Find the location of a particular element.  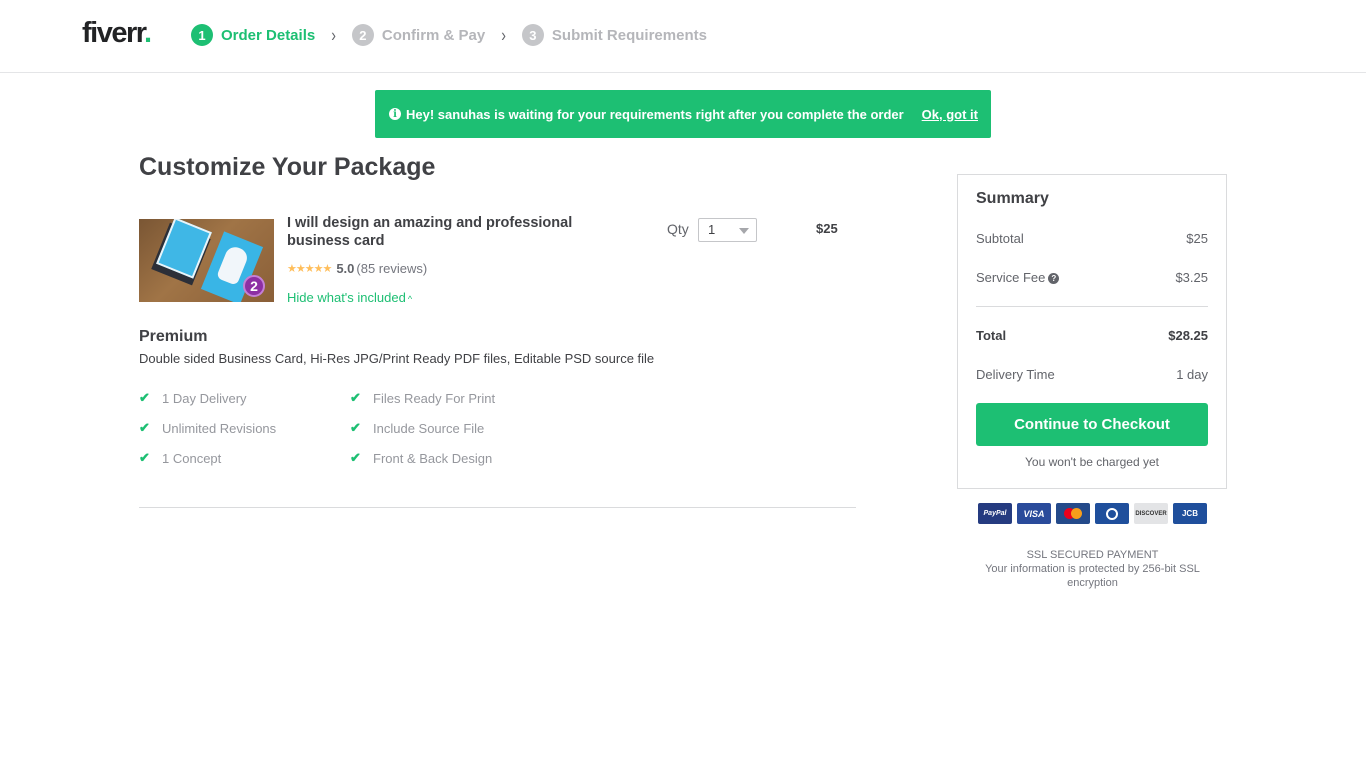

toggle-label: Hide what's included is located at coordinates (346, 297).